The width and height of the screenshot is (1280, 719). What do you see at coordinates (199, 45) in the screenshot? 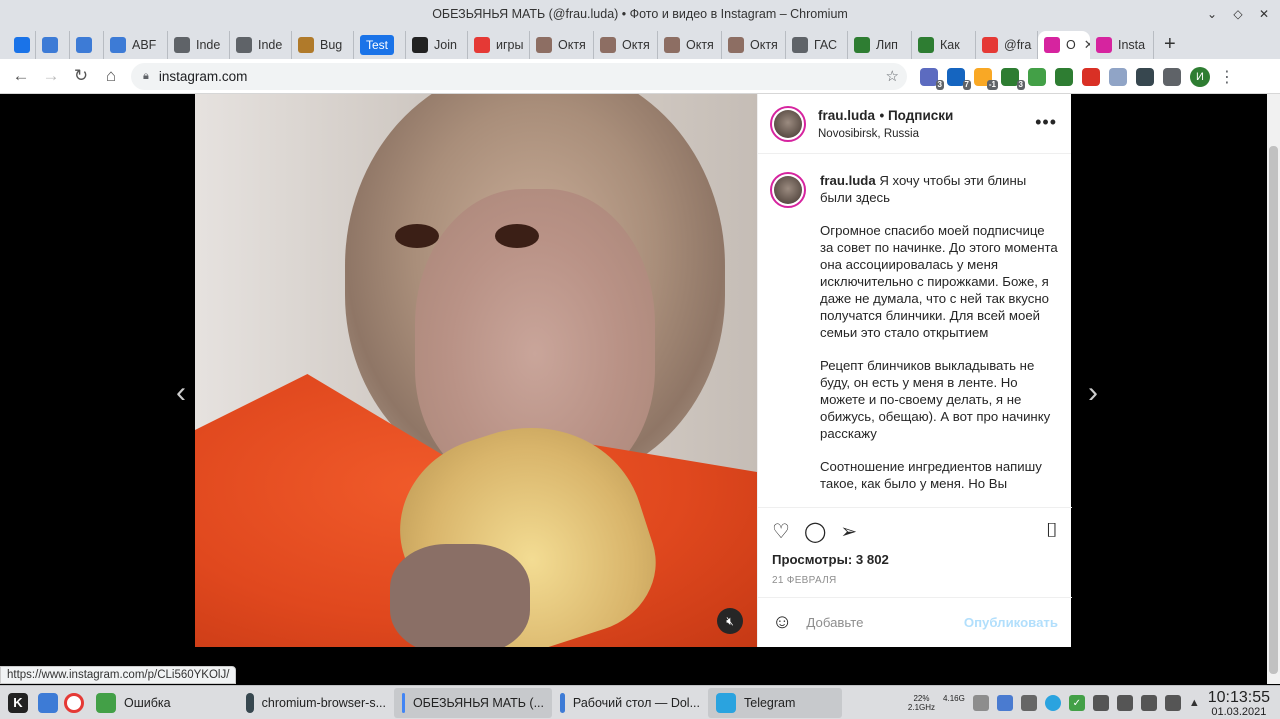
I see `tab-4: Inde` at bounding box center [199, 45].